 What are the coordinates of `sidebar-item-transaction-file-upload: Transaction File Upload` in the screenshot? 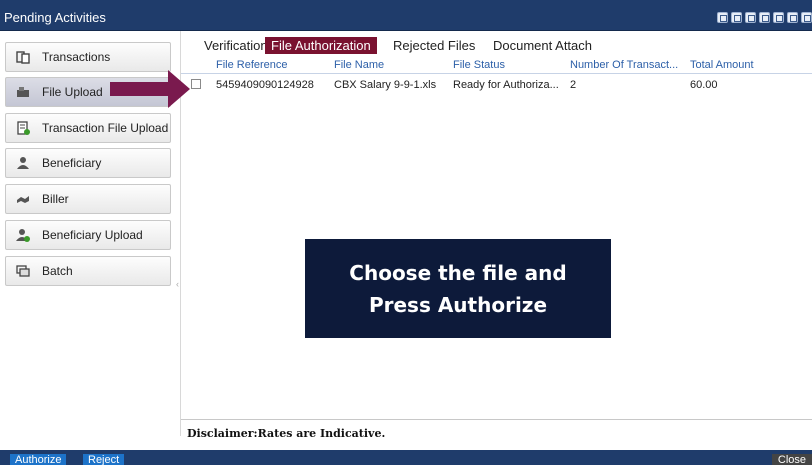 It's located at (88, 128).